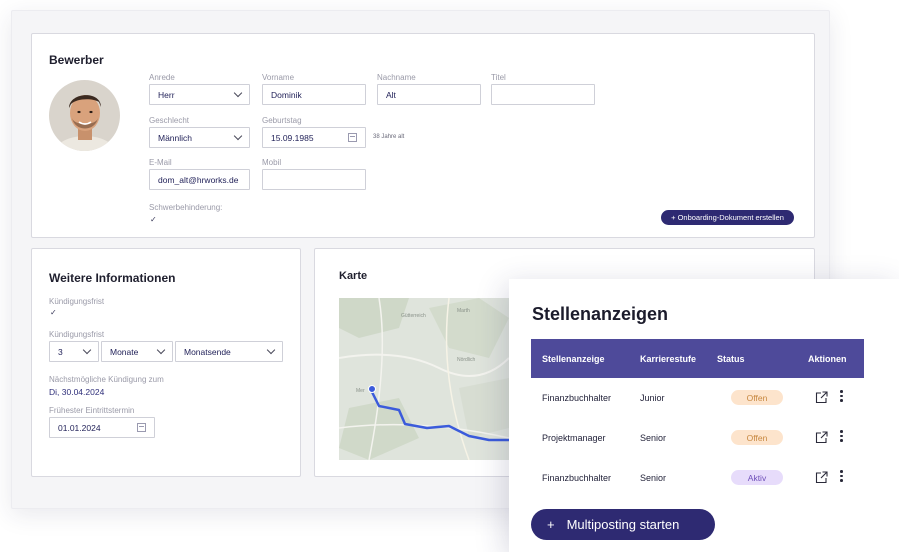 The width and height of the screenshot is (899, 552). What do you see at coordinates (77, 301) in the screenshot?
I see `kuendigungsfrist-label: Kündigungsfrist` at bounding box center [77, 301].